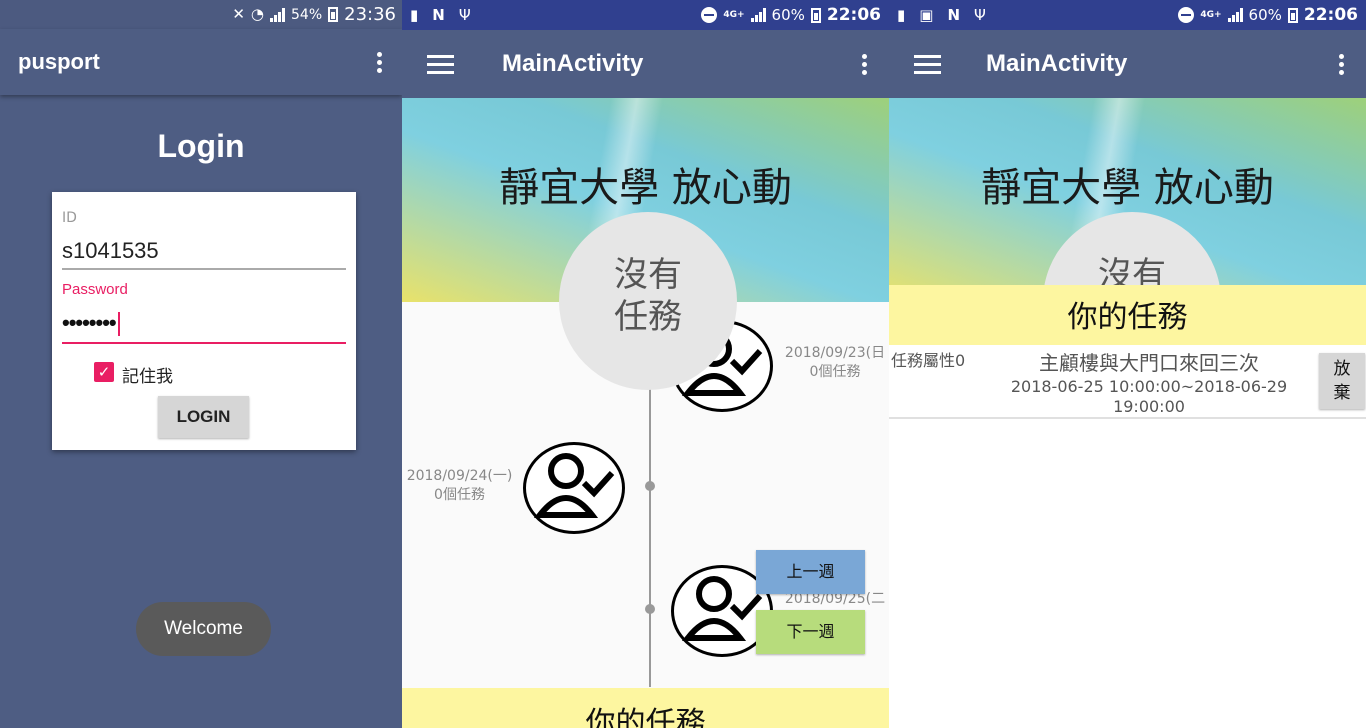  What do you see at coordinates (1127, 15) in the screenshot?
I see `status-bar: ▮ ▣ N Ψ 4G+ 60% 22:06` at bounding box center [1127, 15].